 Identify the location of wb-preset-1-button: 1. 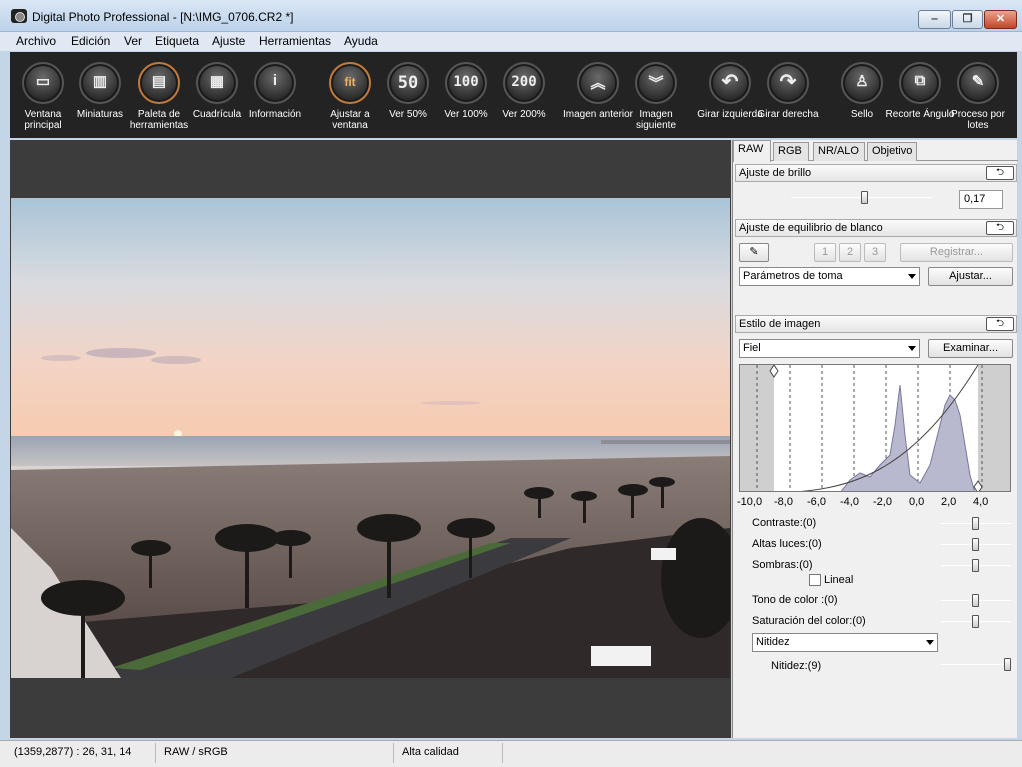
(825, 252).